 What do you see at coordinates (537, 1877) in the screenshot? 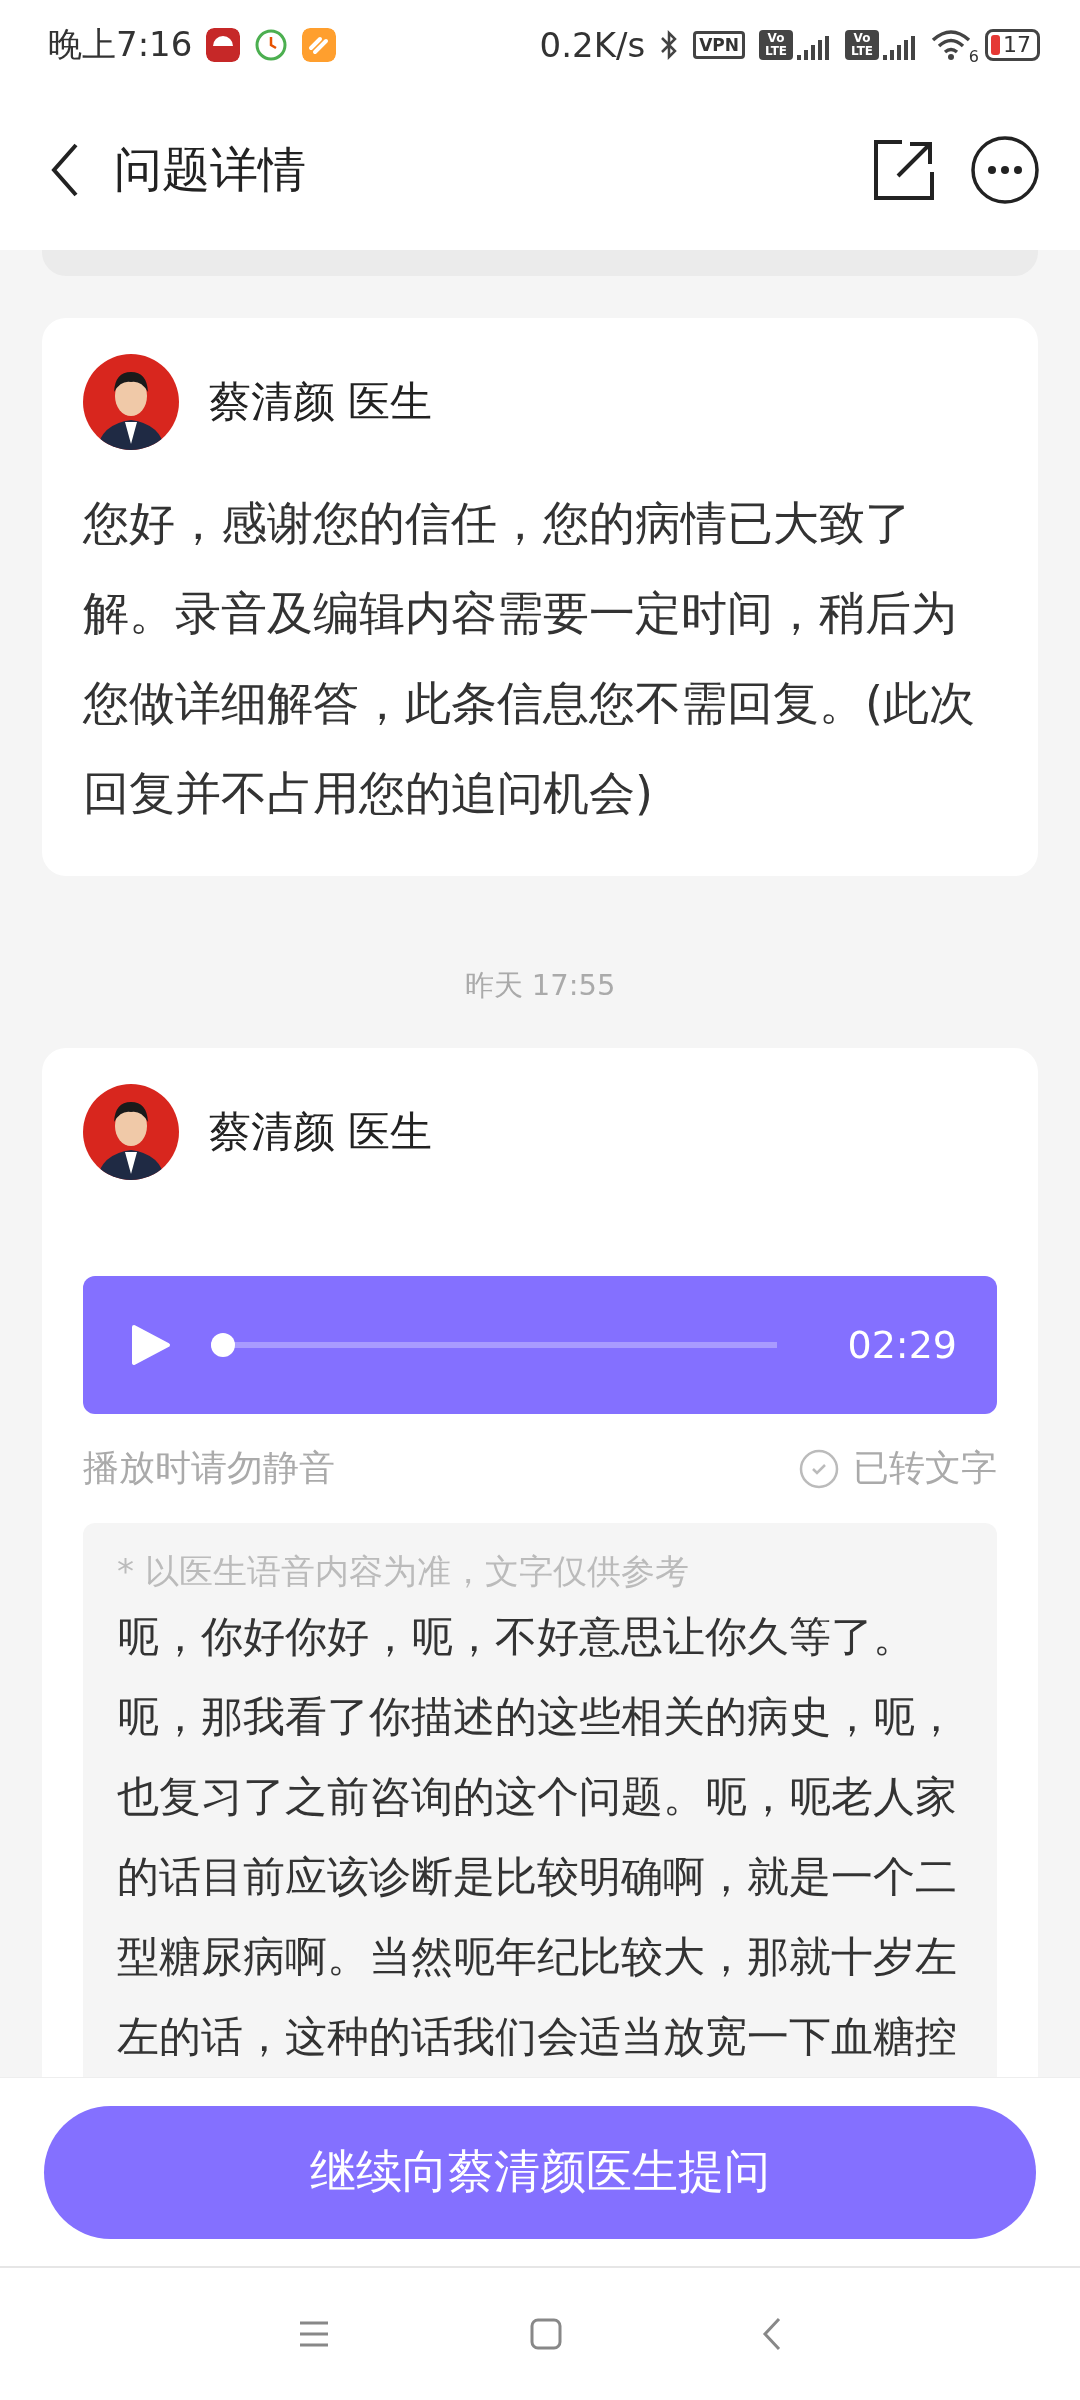
I see `transcript-text: 呃，那我看了你描述的这些相关的病史，呃，也复习了之前咨询的这个问题。呃，呃老人家的话目前应该诊断是比较明确啊，就是一个二型糖尿病啊。当然呃年纪比较大，那就十岁左左的话，这种的话我们会适当放宽一下血糖控` at bounding box center [537, 1877].